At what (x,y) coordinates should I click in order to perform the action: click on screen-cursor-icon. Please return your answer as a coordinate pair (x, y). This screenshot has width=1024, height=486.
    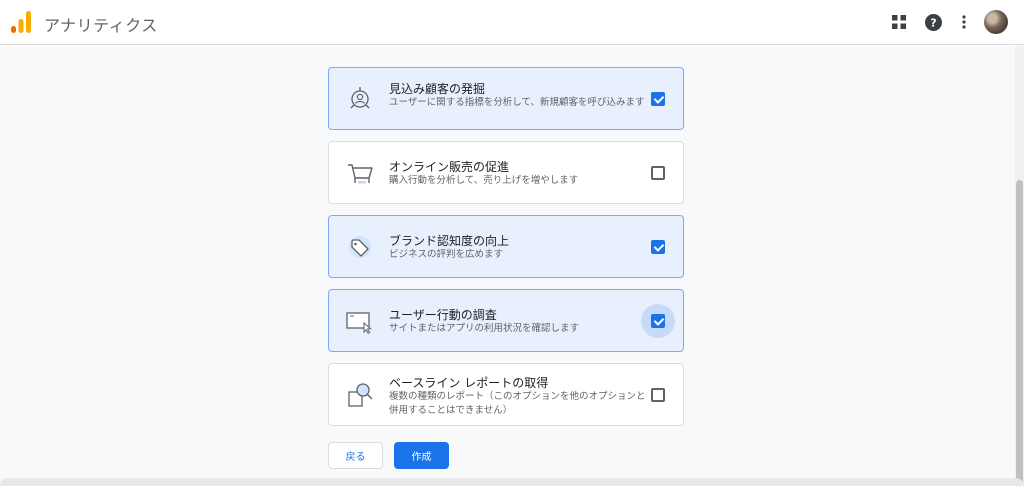
    Looking at the image, I should click on (359, 322).